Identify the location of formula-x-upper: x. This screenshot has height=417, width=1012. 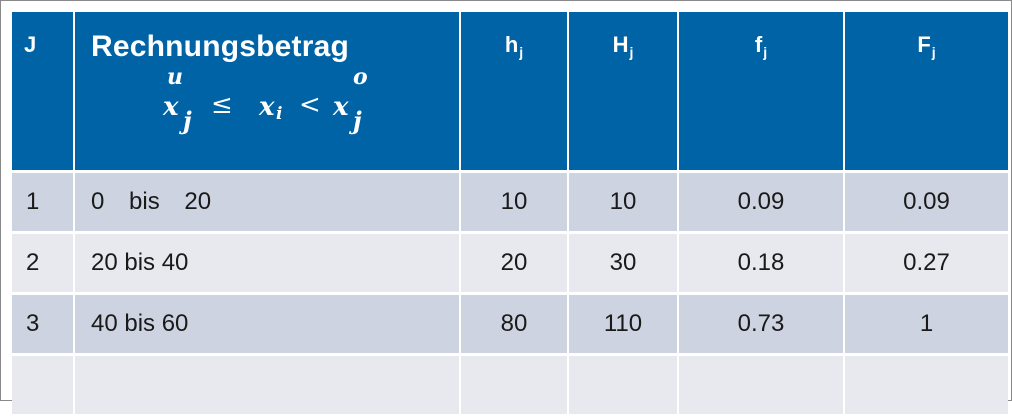
(341, 107).